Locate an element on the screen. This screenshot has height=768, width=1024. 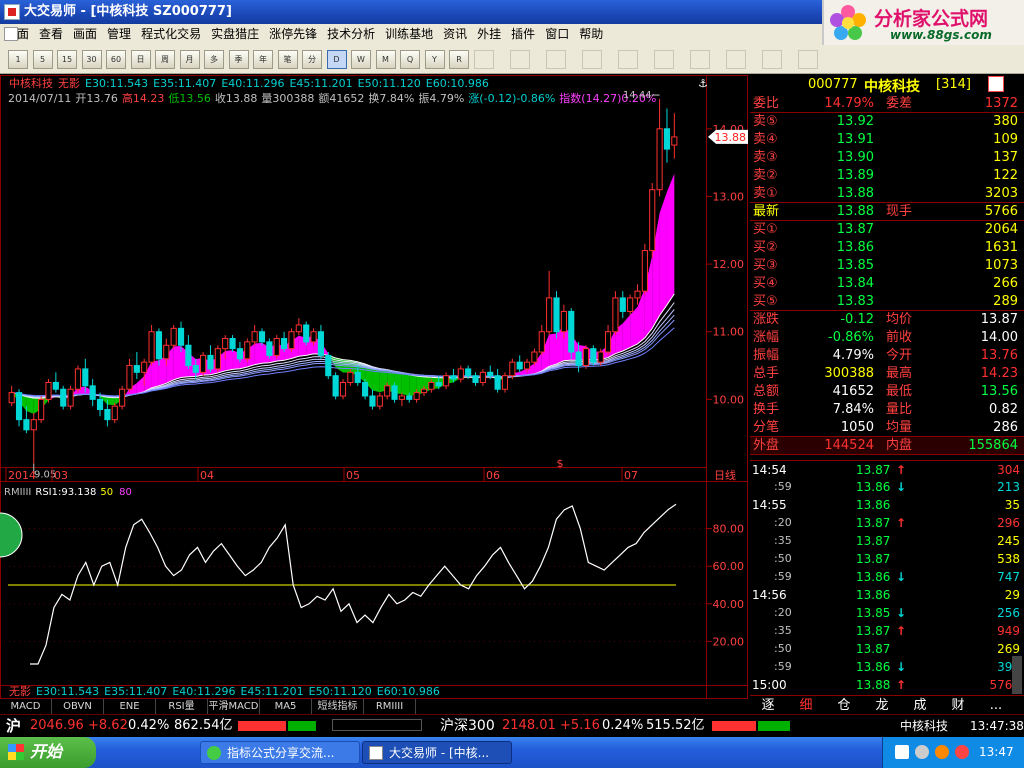
bid-volume: 289 is located at coordinates (1005, 301).